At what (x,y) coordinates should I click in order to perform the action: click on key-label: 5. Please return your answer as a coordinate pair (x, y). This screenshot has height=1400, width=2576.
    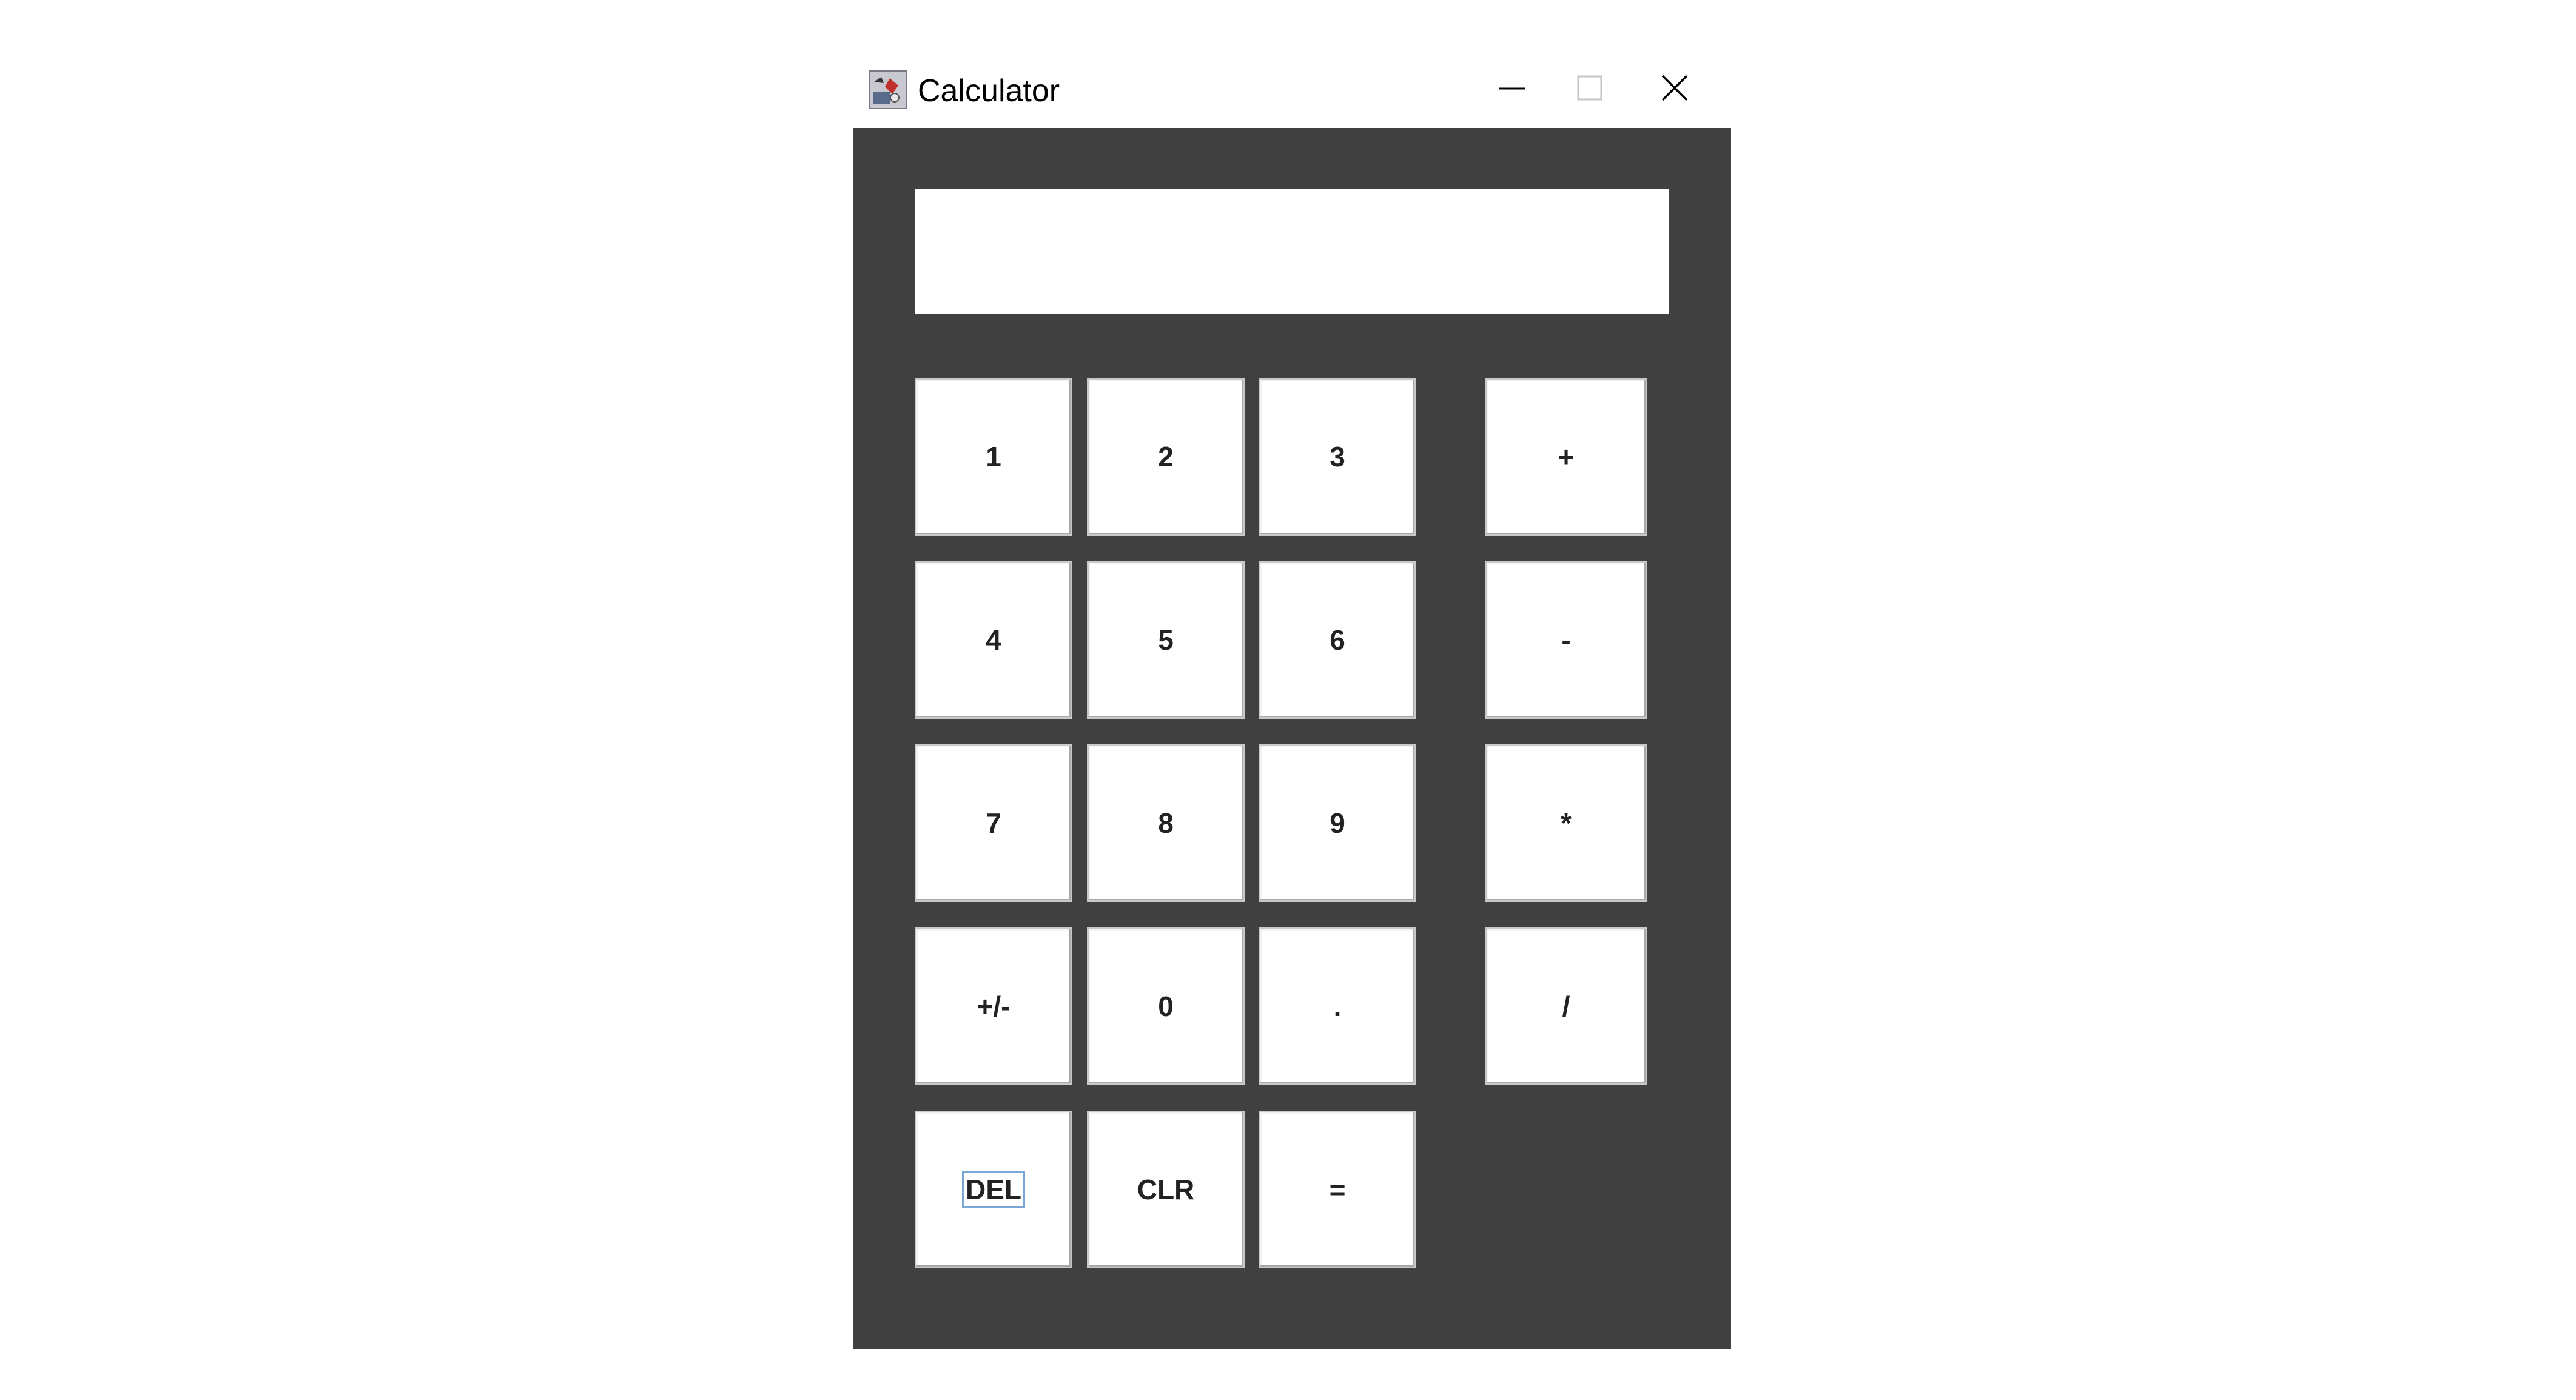
    Looking at the image, I should click on (1166, 640).